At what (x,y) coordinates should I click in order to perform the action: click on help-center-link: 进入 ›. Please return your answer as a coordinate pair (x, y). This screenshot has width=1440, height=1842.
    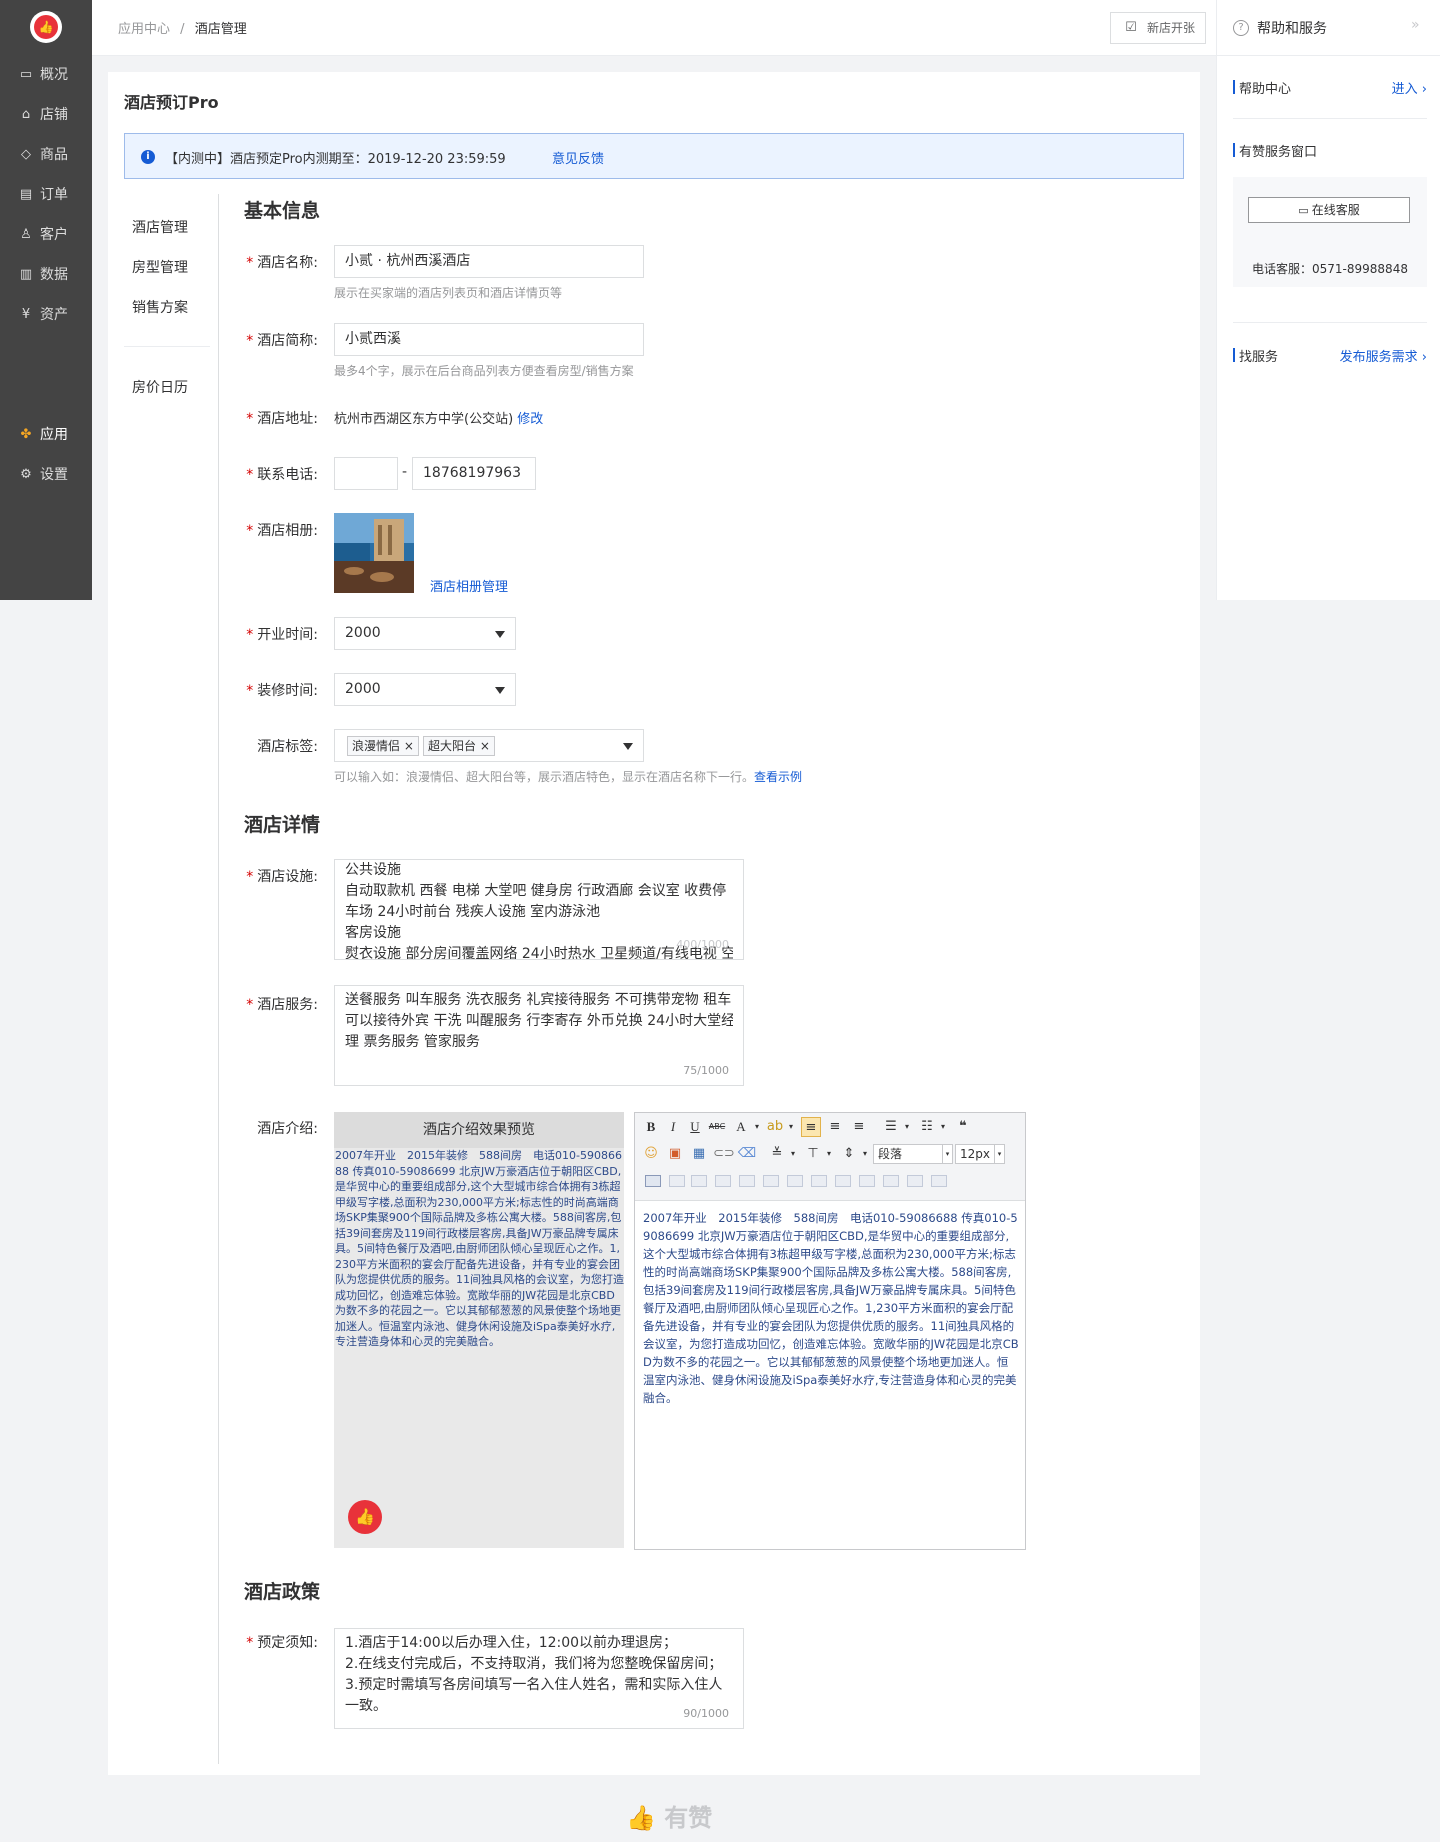
    Looking at the image, I should click on (1409, 87).